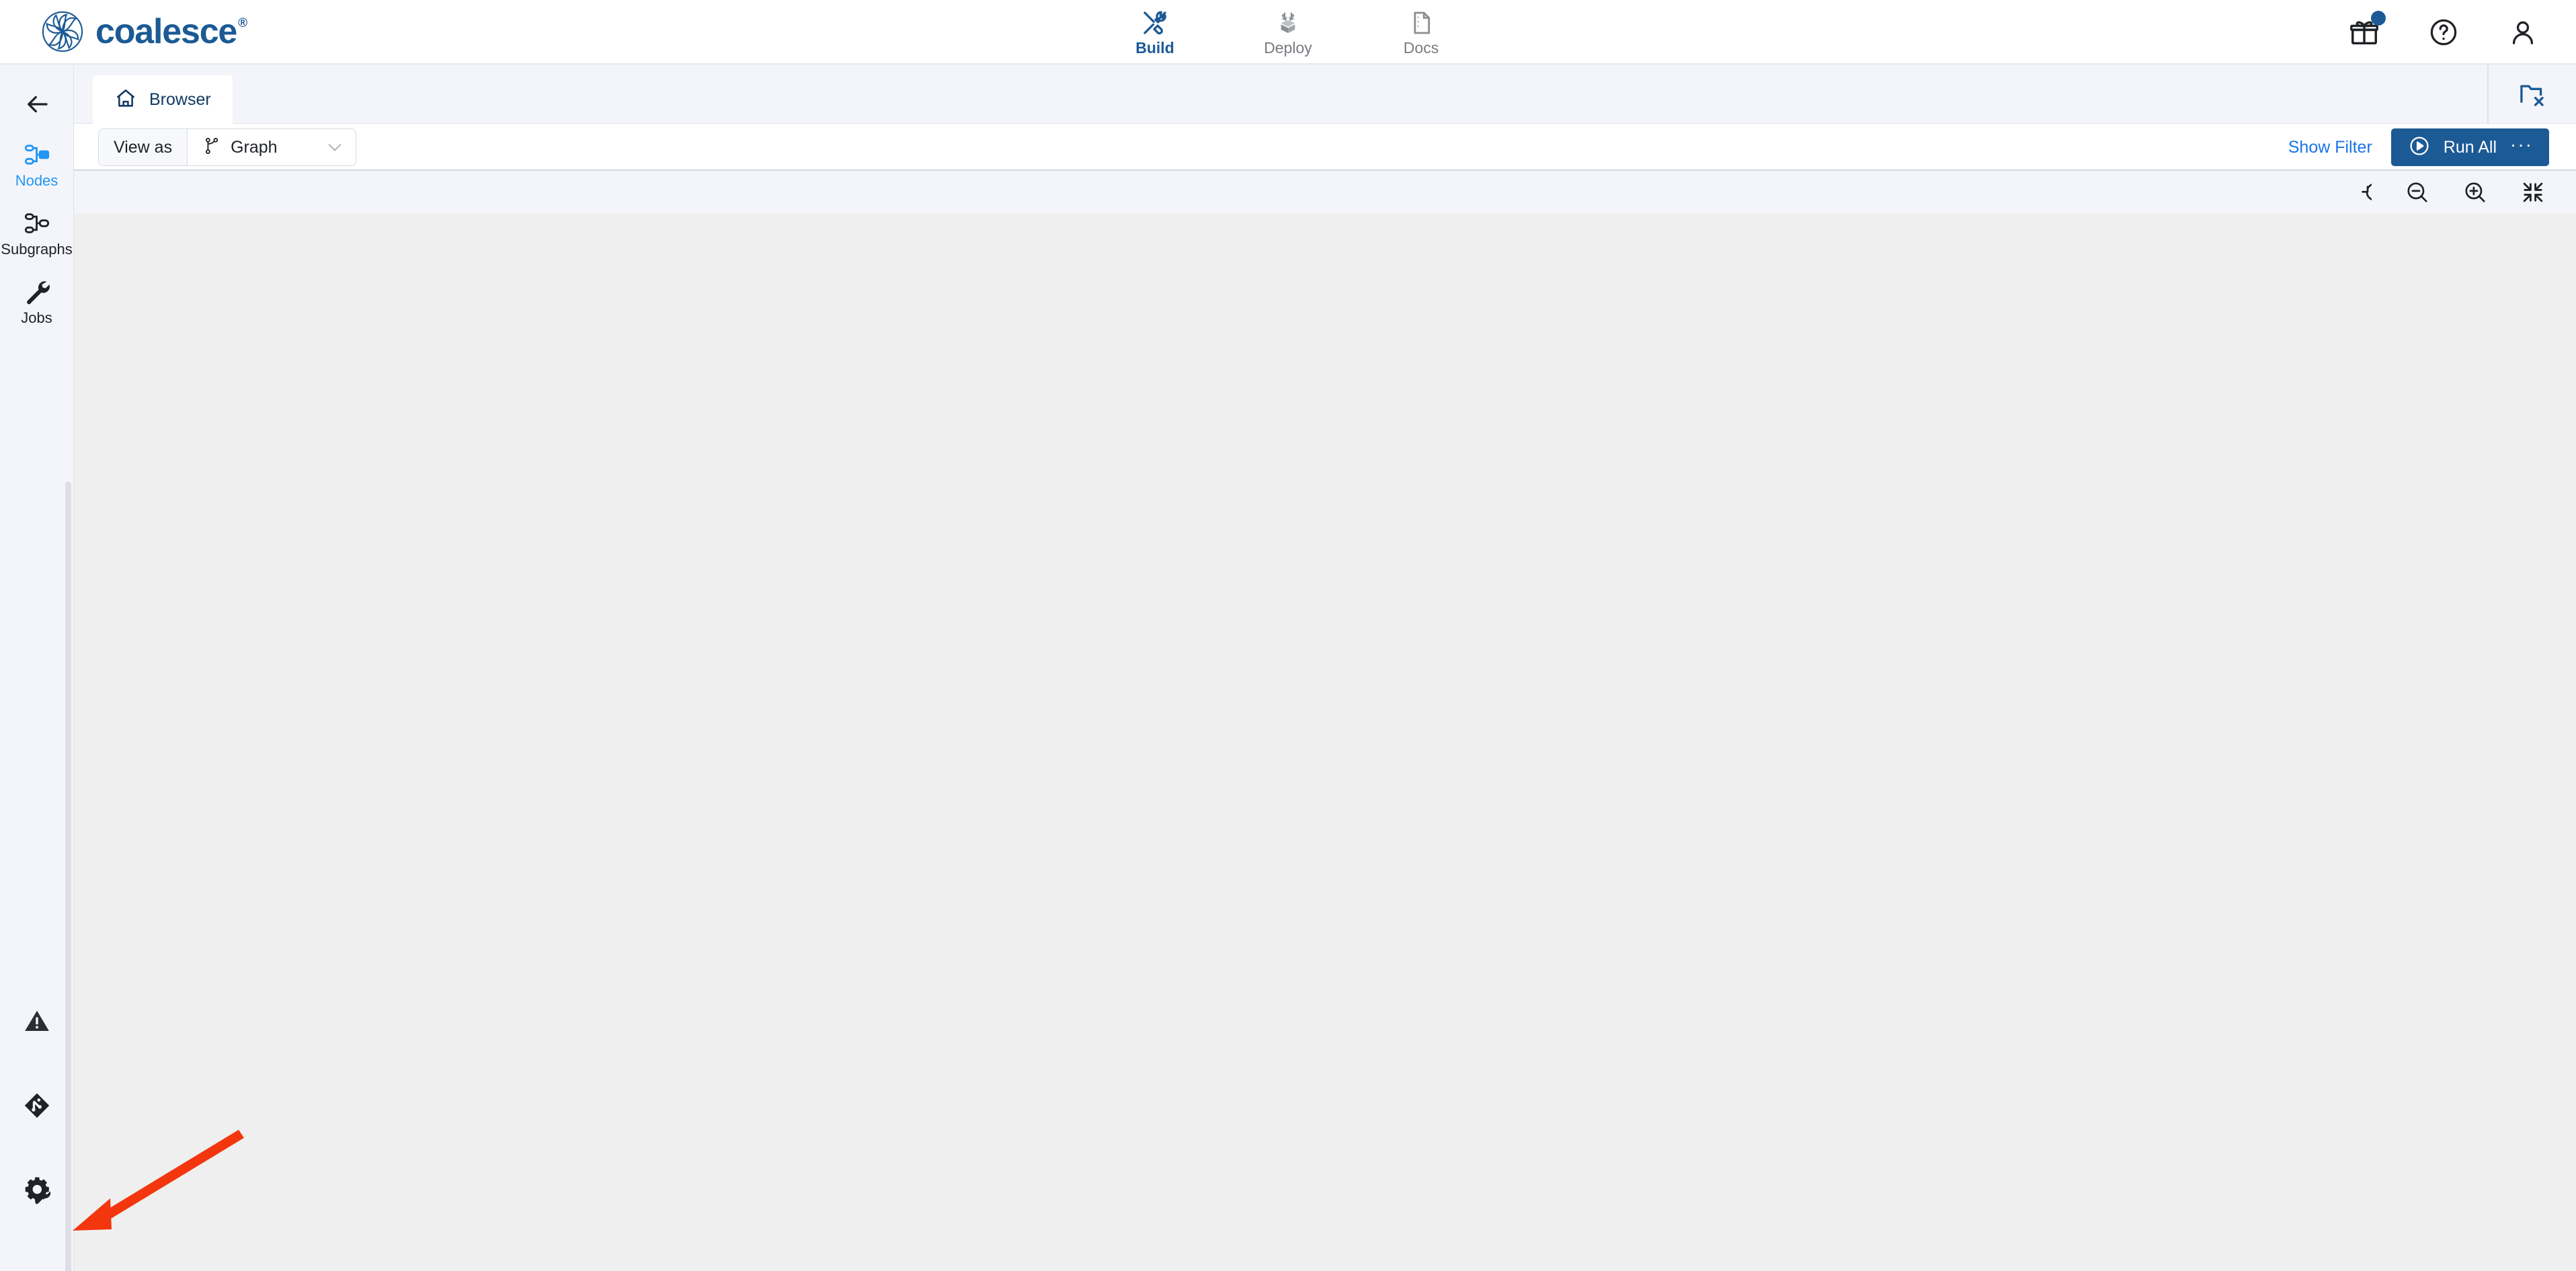 This screenshot has height=1271, width=2576. I want to click on left-sidebar: Nodes Subgraphs Jobs, so click(37, 668).